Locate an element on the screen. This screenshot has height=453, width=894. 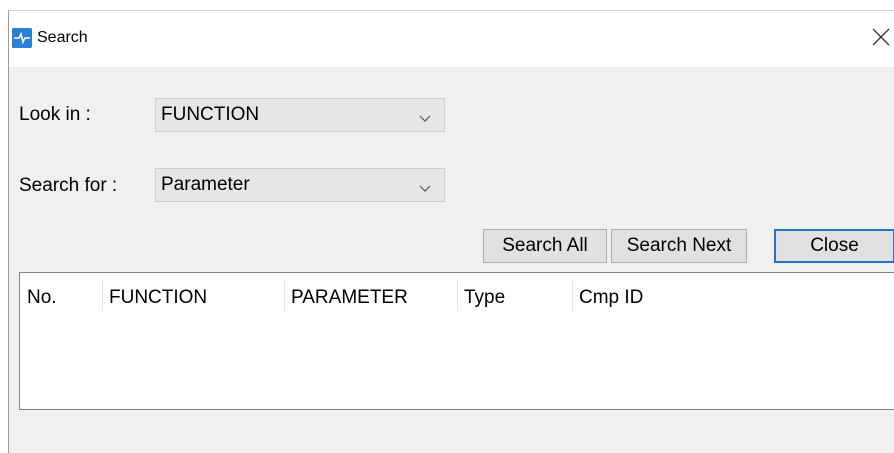
window-title: Search is located at coordinates (62, 37).